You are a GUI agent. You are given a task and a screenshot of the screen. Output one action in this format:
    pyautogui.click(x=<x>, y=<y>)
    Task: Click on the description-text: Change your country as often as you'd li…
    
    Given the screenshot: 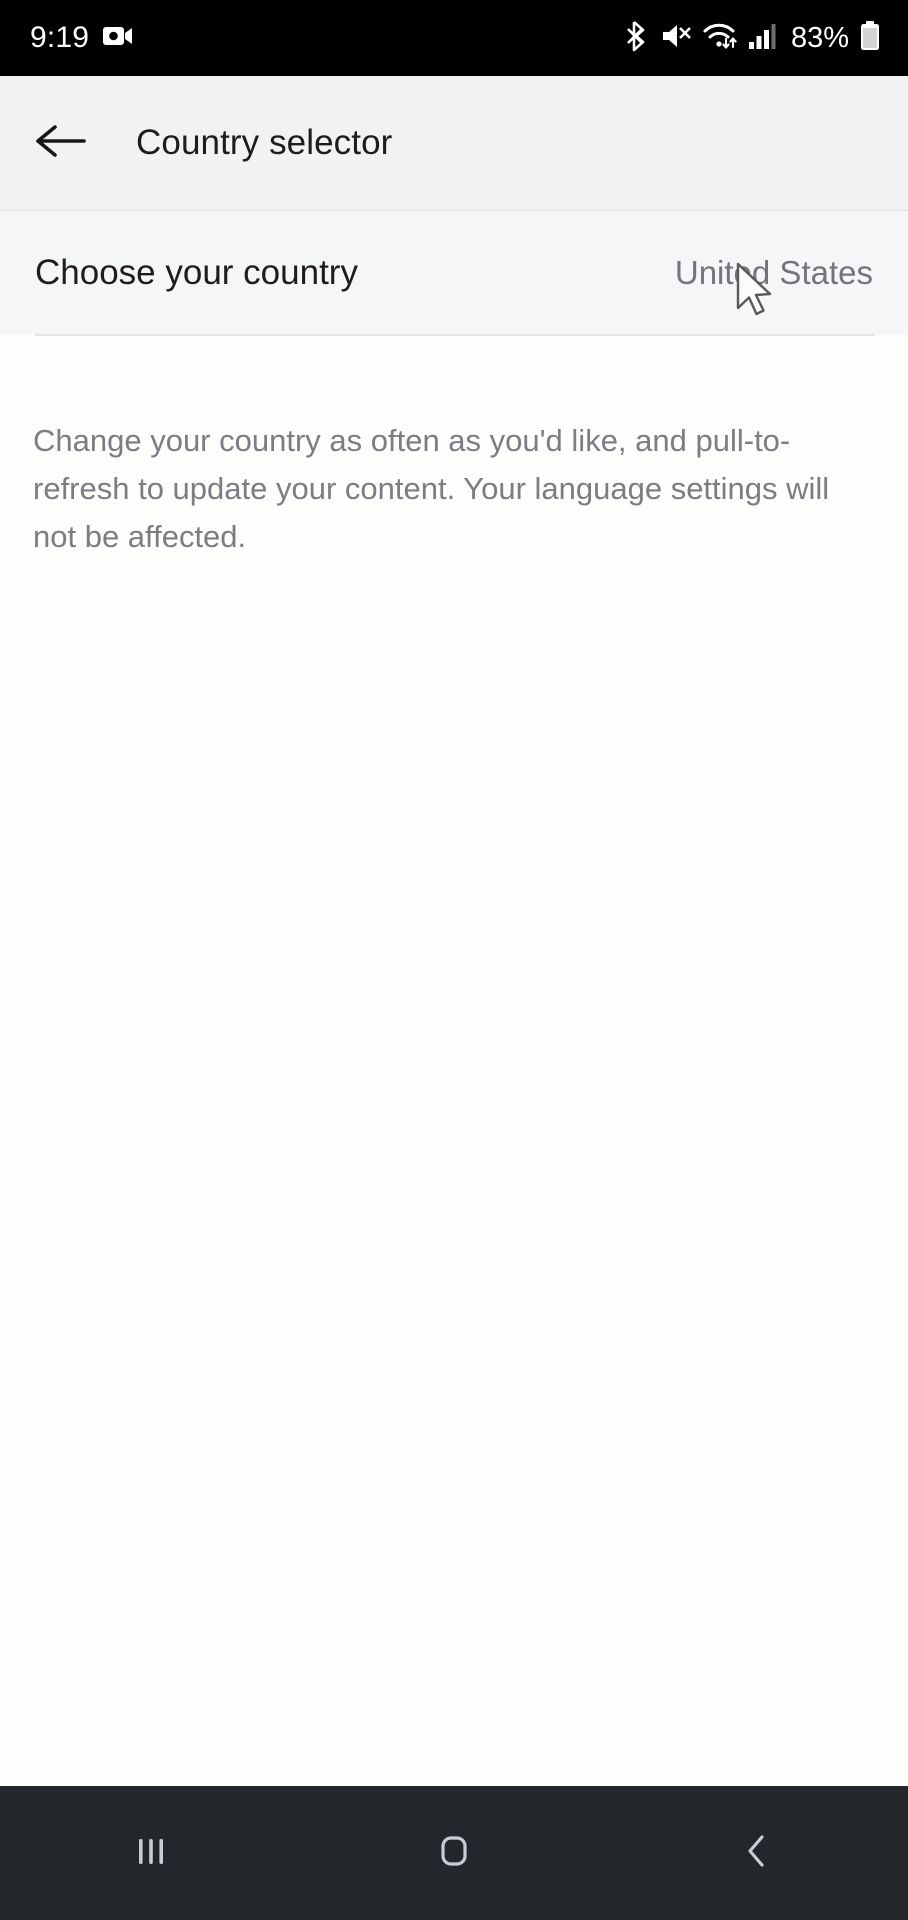 What is the action you would take?
    pyautogui.click(x=431, y=488)
    